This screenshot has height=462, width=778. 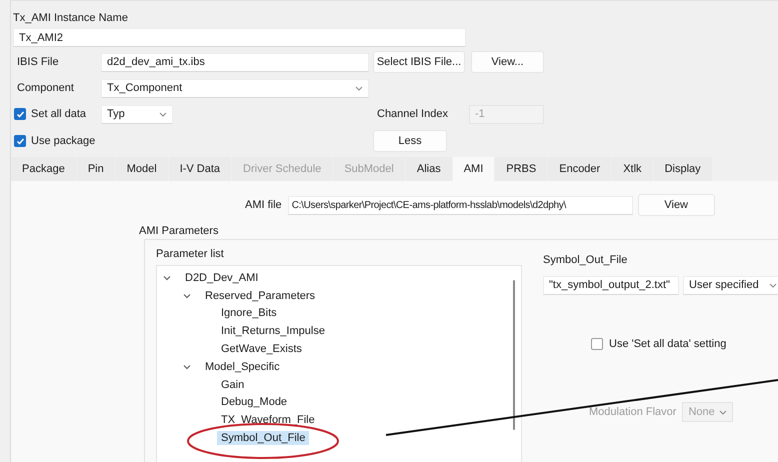 I want to click on tab: PRBS, so click(x=521, y=169).